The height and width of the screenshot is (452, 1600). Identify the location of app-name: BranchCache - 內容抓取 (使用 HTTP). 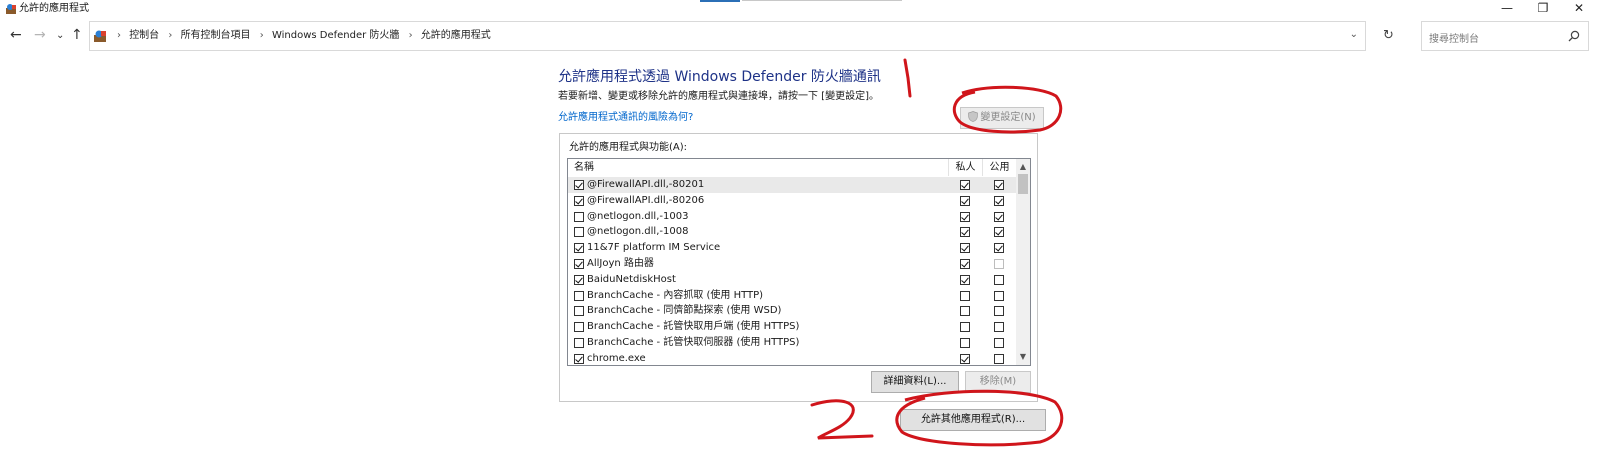
(675, 295).